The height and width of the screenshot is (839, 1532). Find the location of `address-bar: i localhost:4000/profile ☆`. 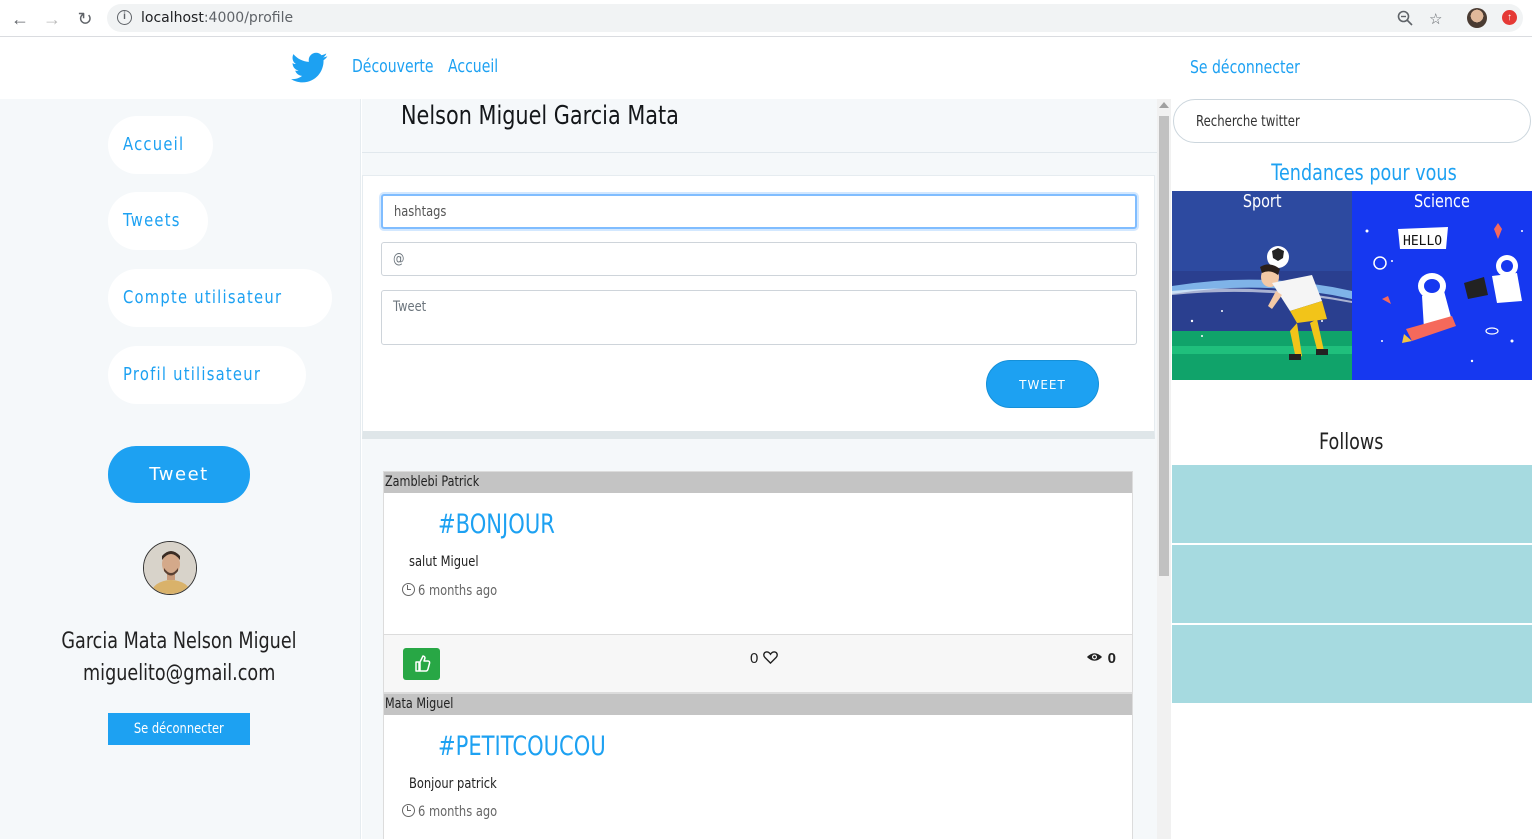

address-bar: i localhost:4000/profile ☆ is located at coordinates (815, 18).